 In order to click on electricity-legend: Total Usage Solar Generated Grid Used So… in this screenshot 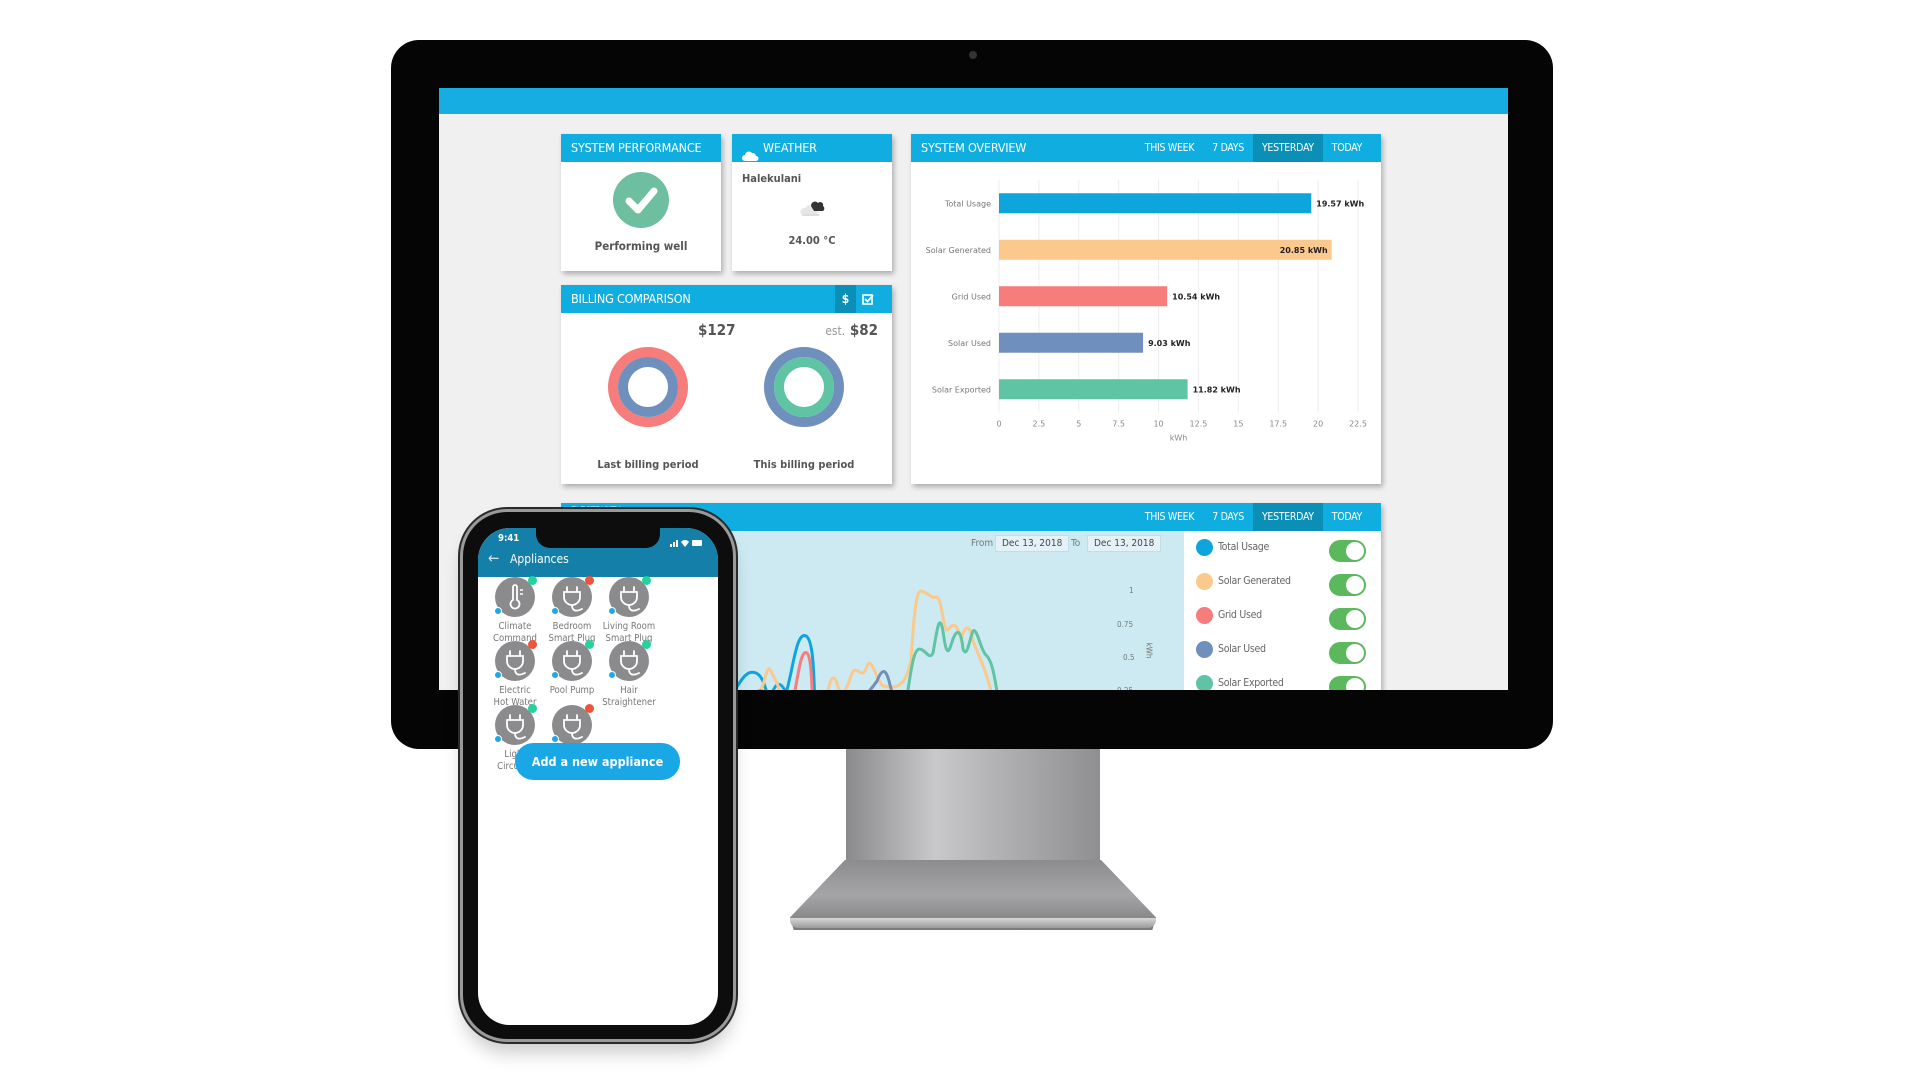, I will do `click(1282, 610)`.